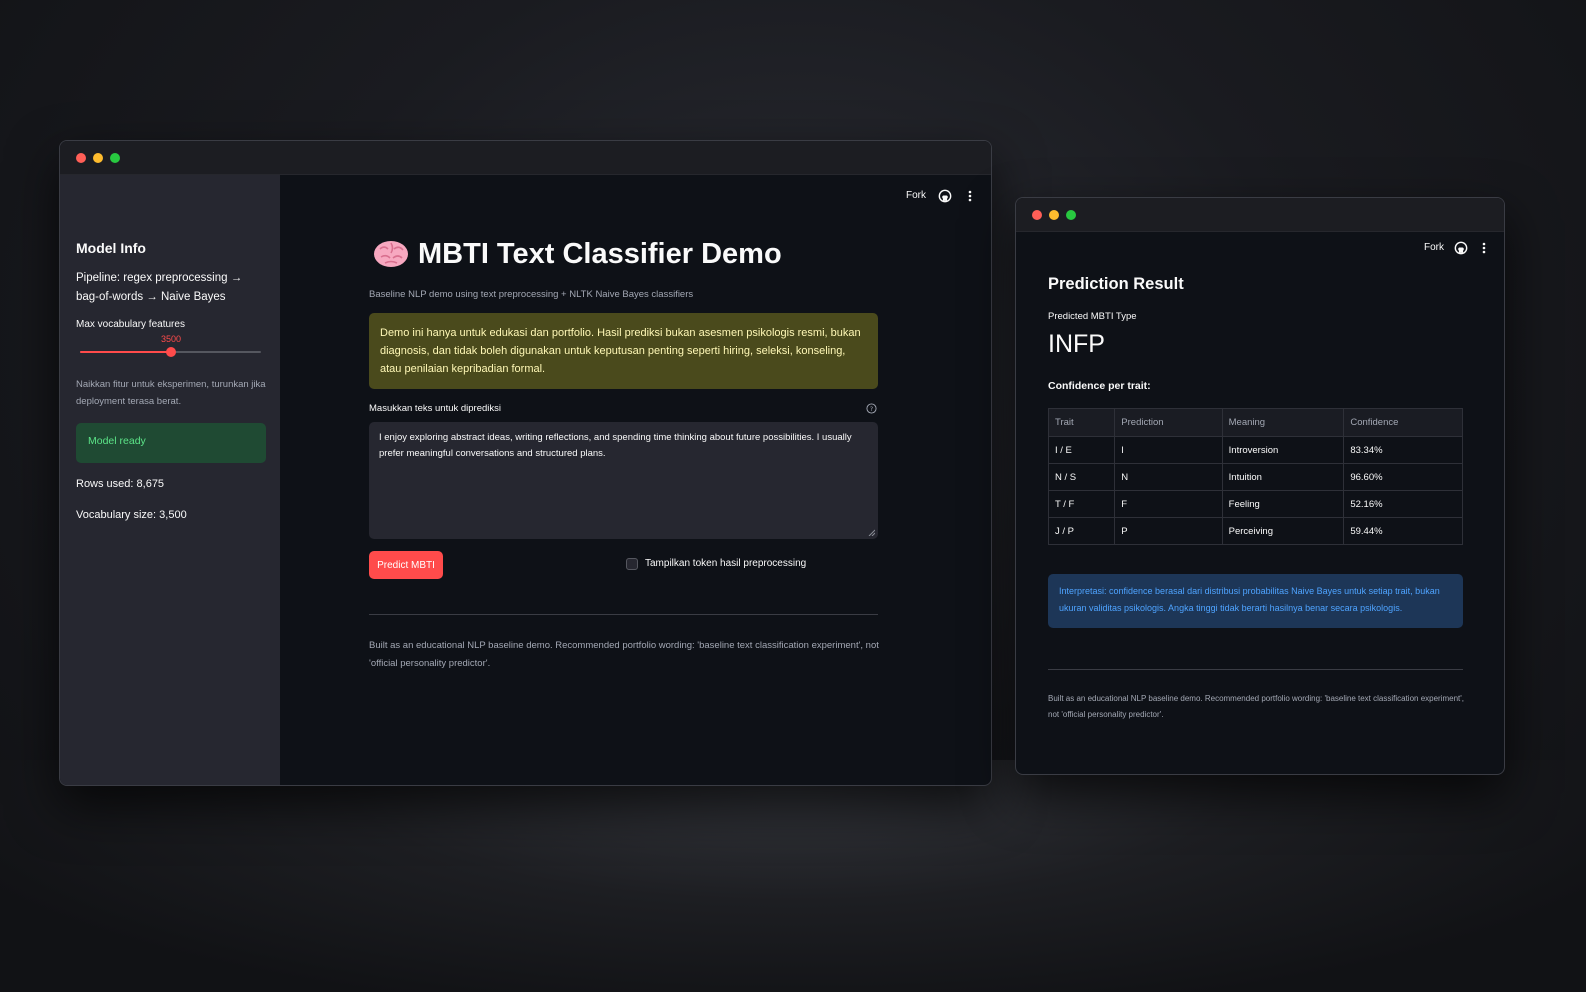 The height and width of the screenshot is (992, 1586). What do you see at coordinates (1168, 477) in the screenshot?
I see `prediction-cell: N` at bounding box center [1168, 477].